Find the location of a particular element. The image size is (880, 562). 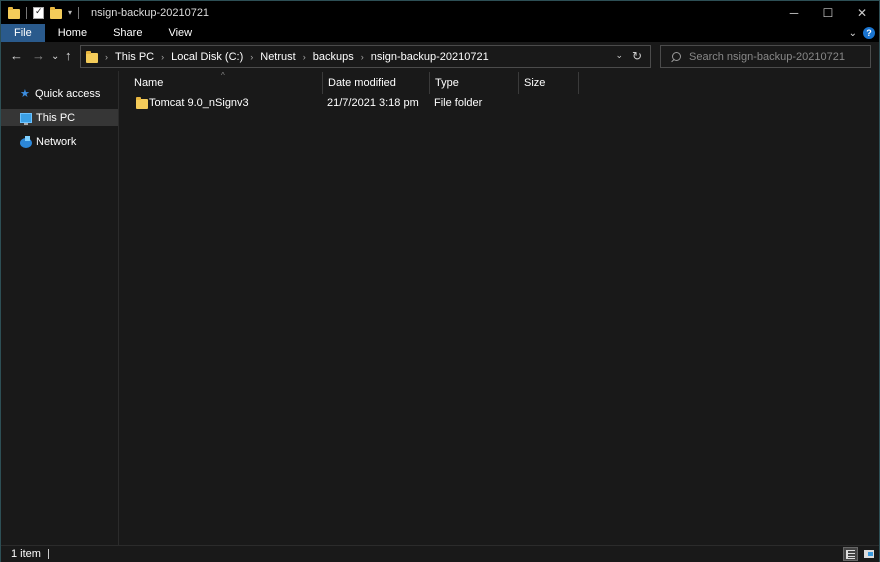

status-bar: 1 item is located at coordinates (440, 553).